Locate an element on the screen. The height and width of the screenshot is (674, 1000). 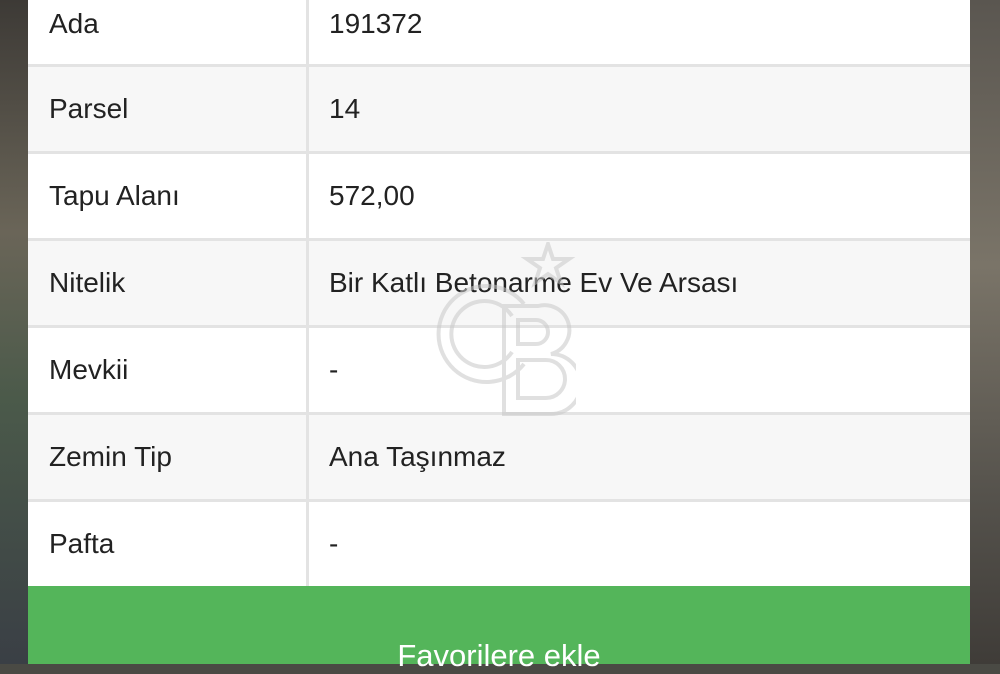
table-row: Zemin Tip Ana Taşınmaz is located at coordinates (499, 458).